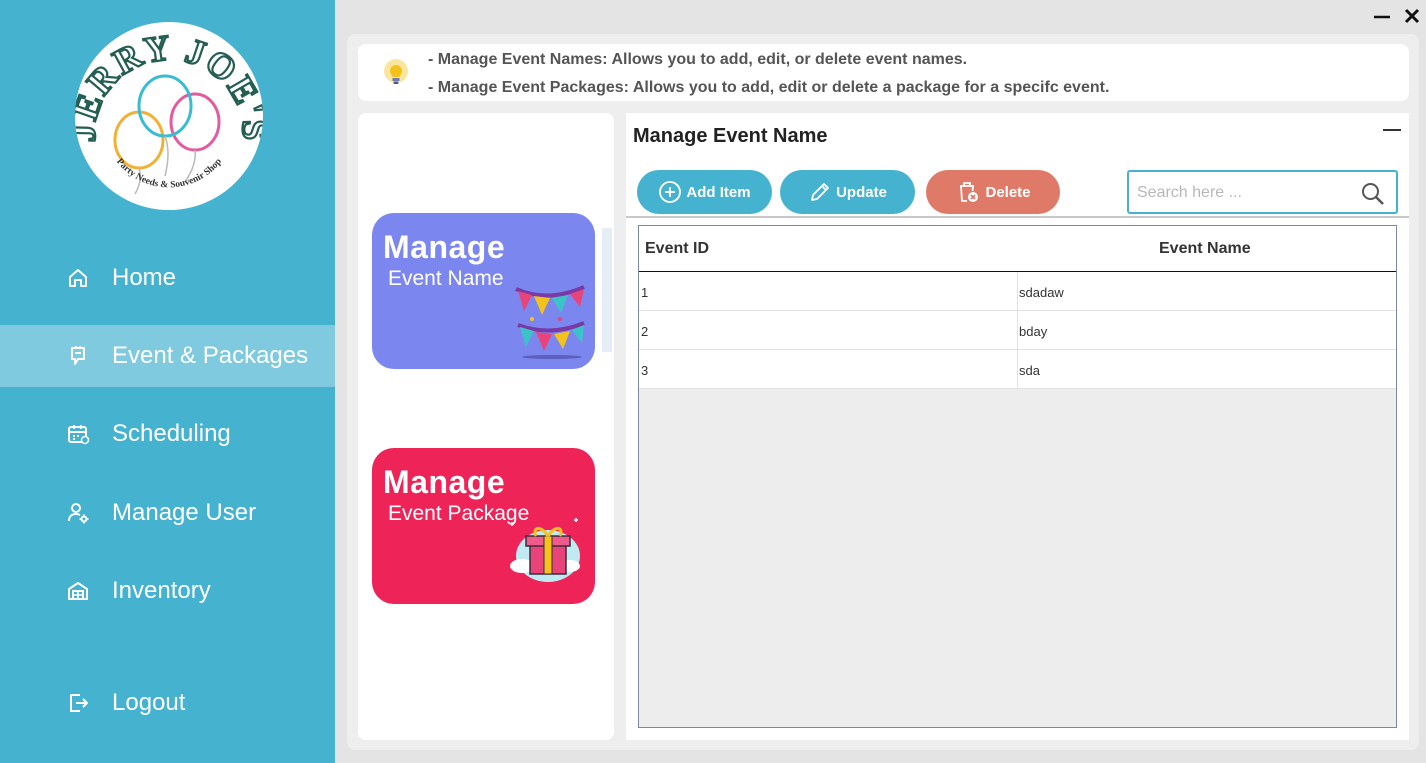  Describe the element at coordinates (645, 370) in the screenshot. I see `cell-event-id: 3` at that location.